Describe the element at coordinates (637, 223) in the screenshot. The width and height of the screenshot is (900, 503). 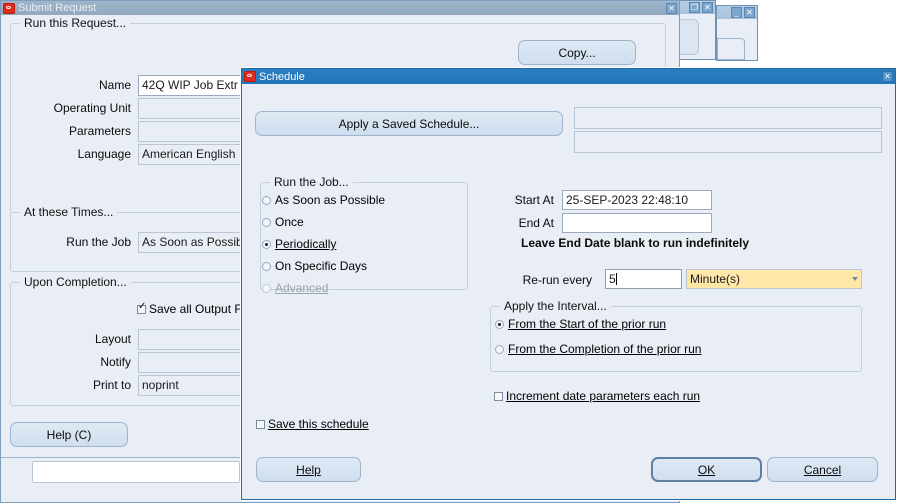
I see `end-at-field` at that location.